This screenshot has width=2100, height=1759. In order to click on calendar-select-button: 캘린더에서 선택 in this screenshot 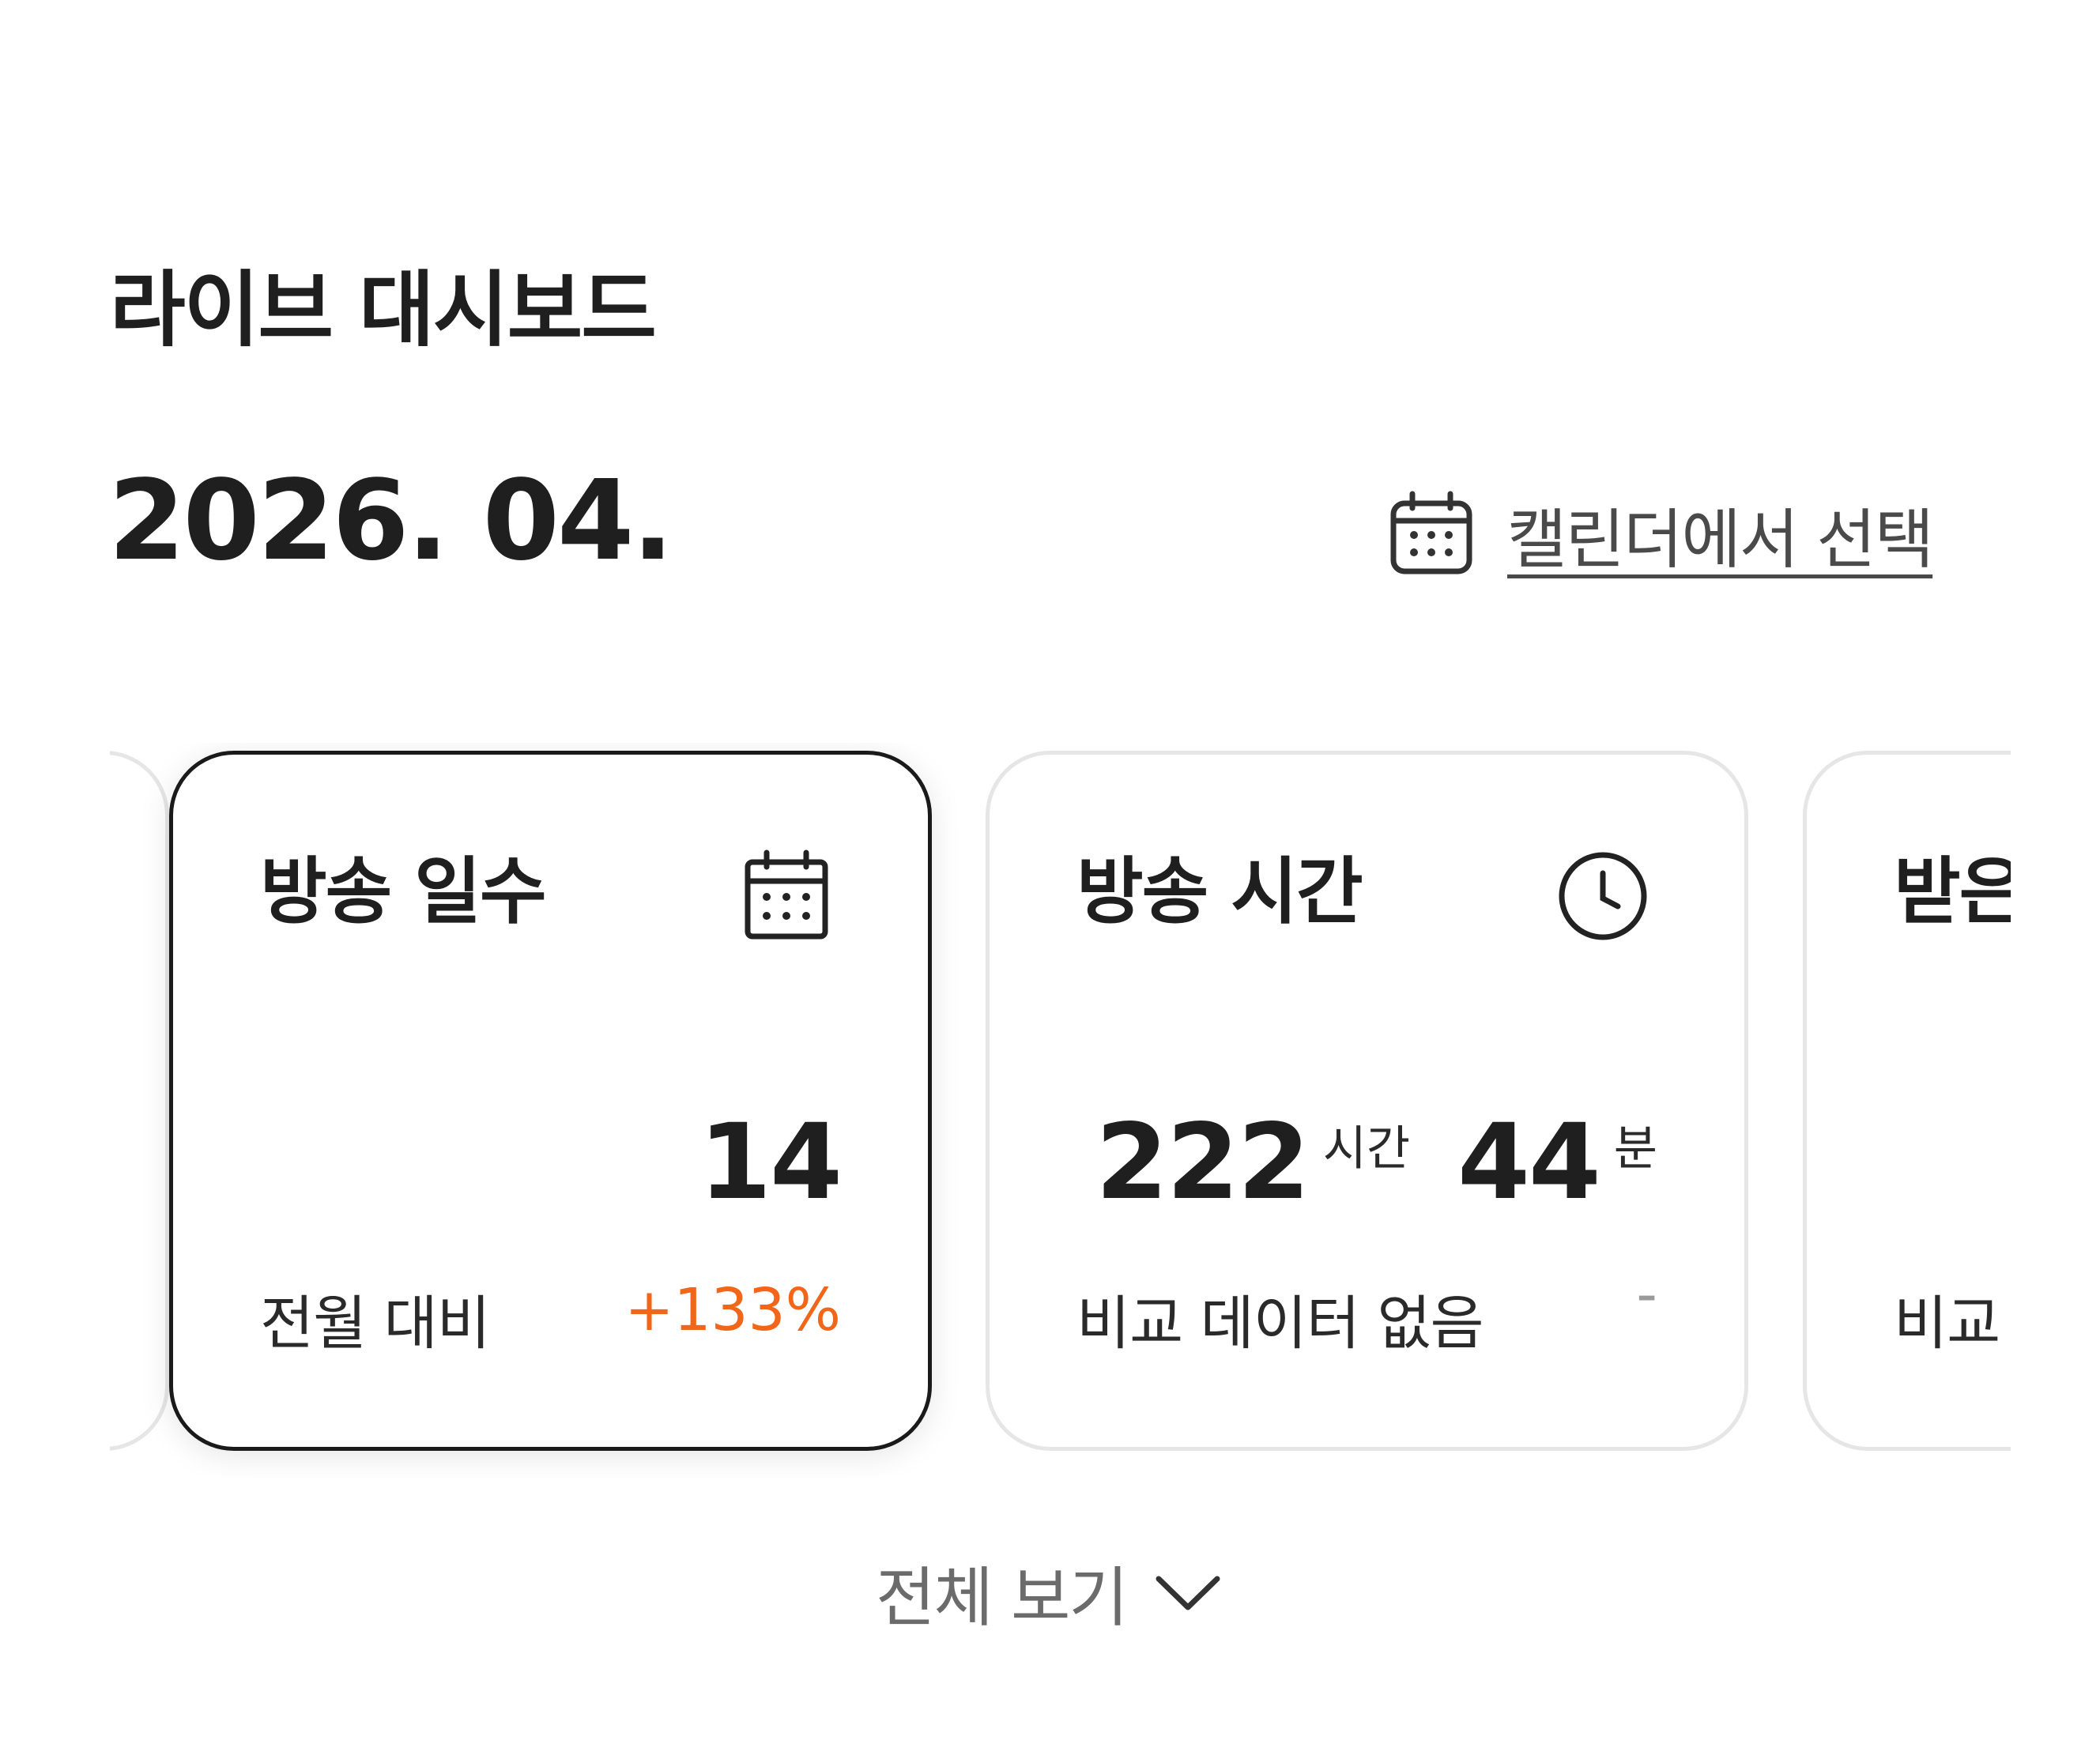, I will do `click(1660, 533)`.